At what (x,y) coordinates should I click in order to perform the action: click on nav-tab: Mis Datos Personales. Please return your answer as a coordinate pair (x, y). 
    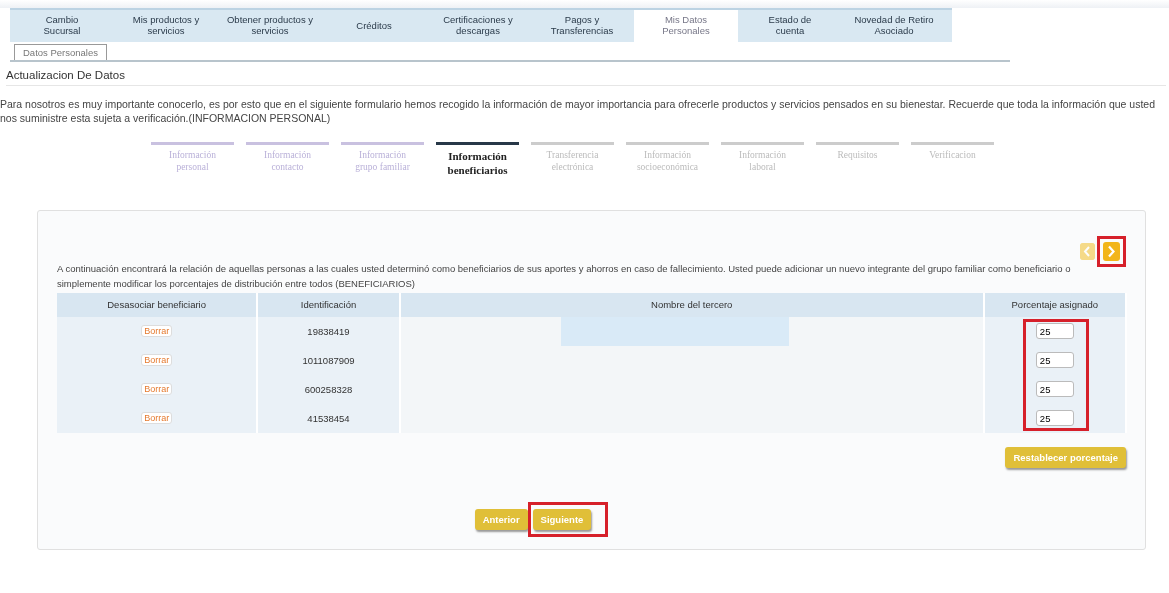
    Looking at the image, I should click on (686, 26).